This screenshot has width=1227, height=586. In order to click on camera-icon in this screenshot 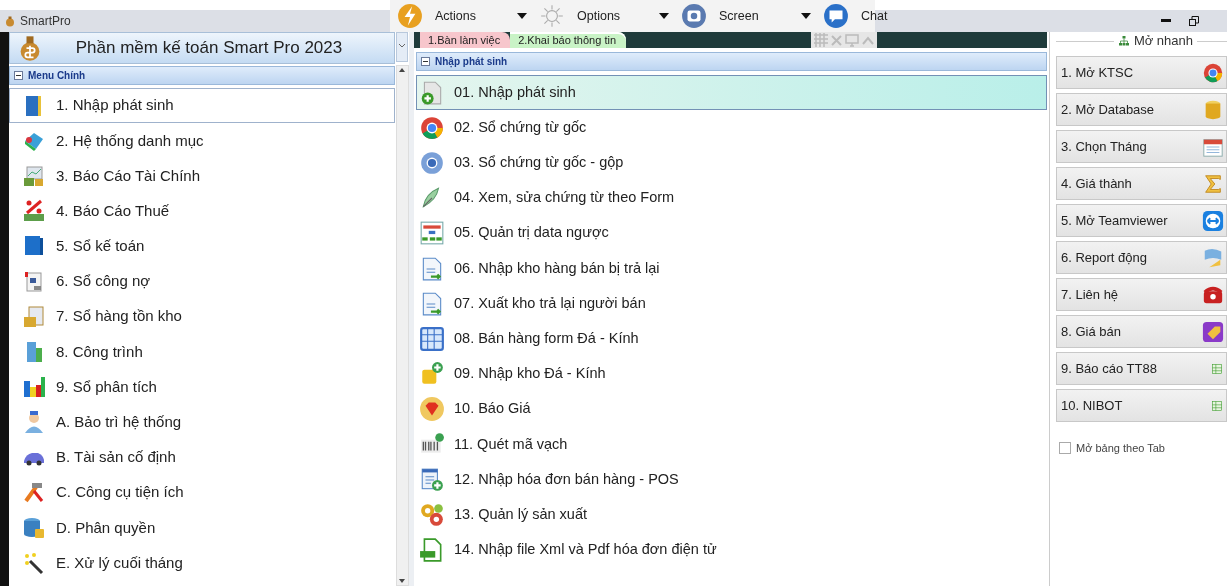, I will do `click(694, 16)`.